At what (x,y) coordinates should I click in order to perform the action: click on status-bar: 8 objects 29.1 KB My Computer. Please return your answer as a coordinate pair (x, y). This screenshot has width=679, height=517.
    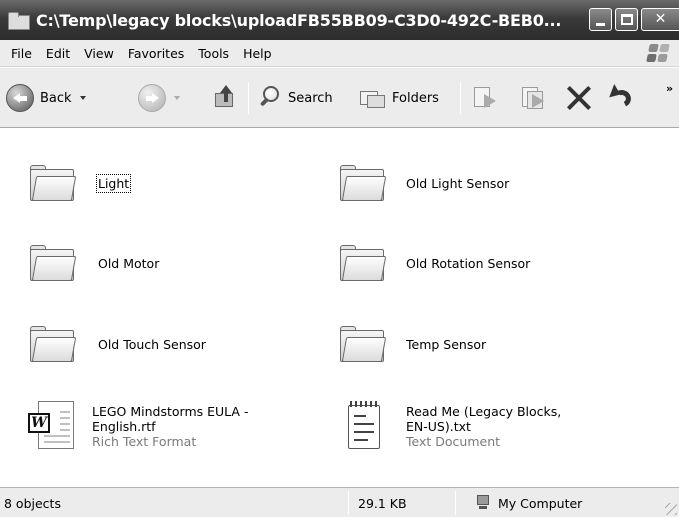
    Looking at the image, I should click on (339, 502).